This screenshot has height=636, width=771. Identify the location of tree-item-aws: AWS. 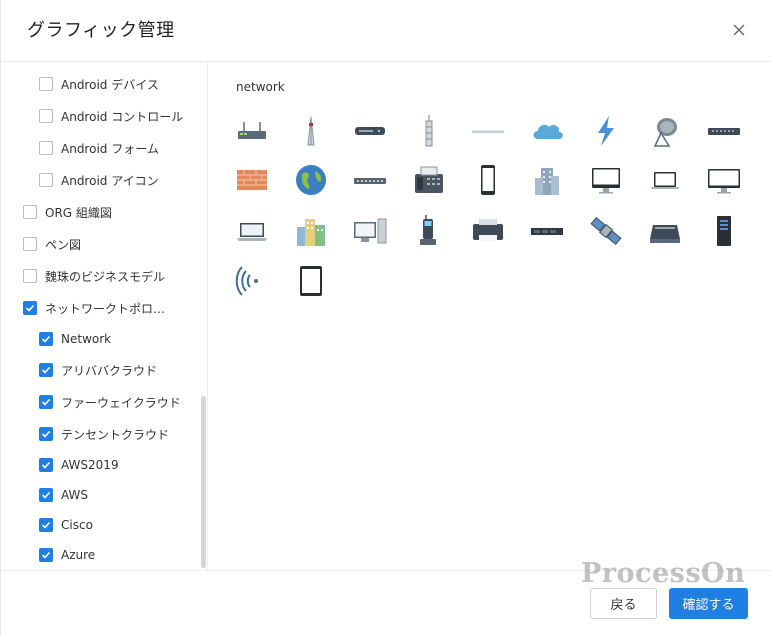
(63, 495).